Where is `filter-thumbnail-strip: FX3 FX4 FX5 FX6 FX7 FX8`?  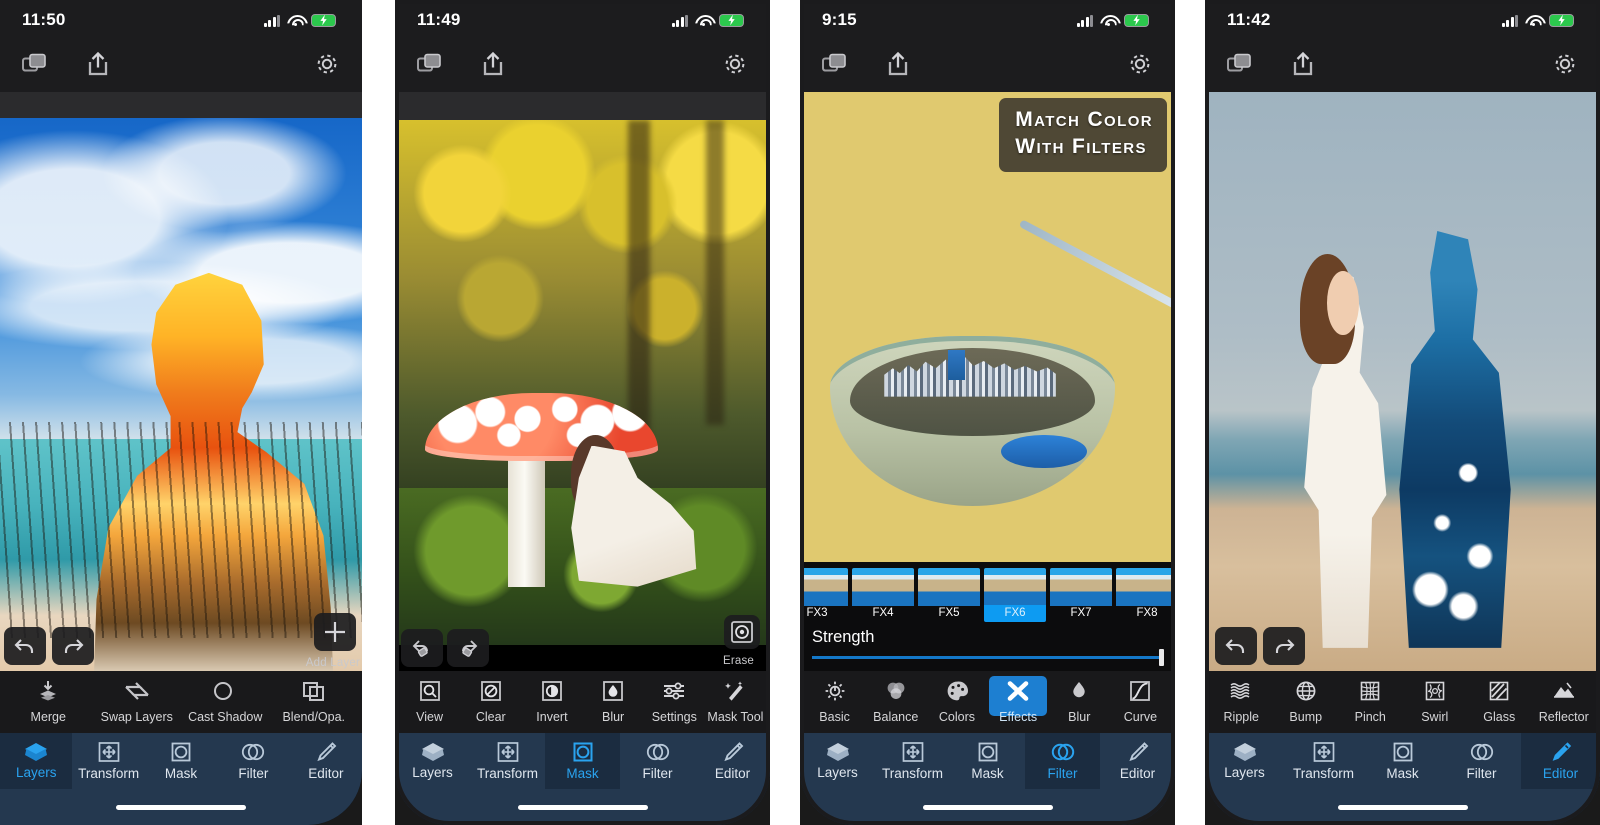 filter-thumbnail-strip: FX3 FX4 FX5 FX6 FX7 FX8 is located at coordinates (987, 592).